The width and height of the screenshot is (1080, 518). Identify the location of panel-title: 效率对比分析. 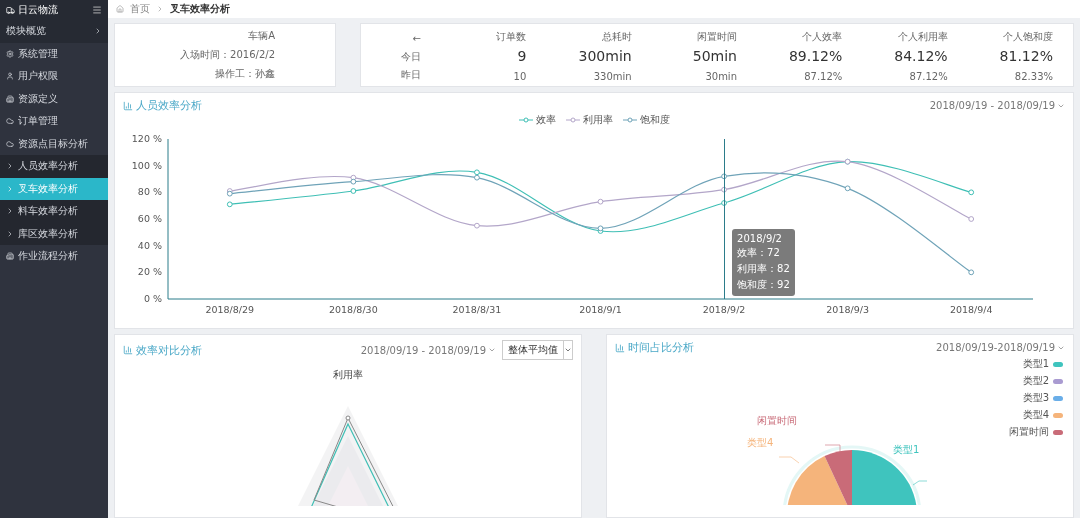
(162, 350).